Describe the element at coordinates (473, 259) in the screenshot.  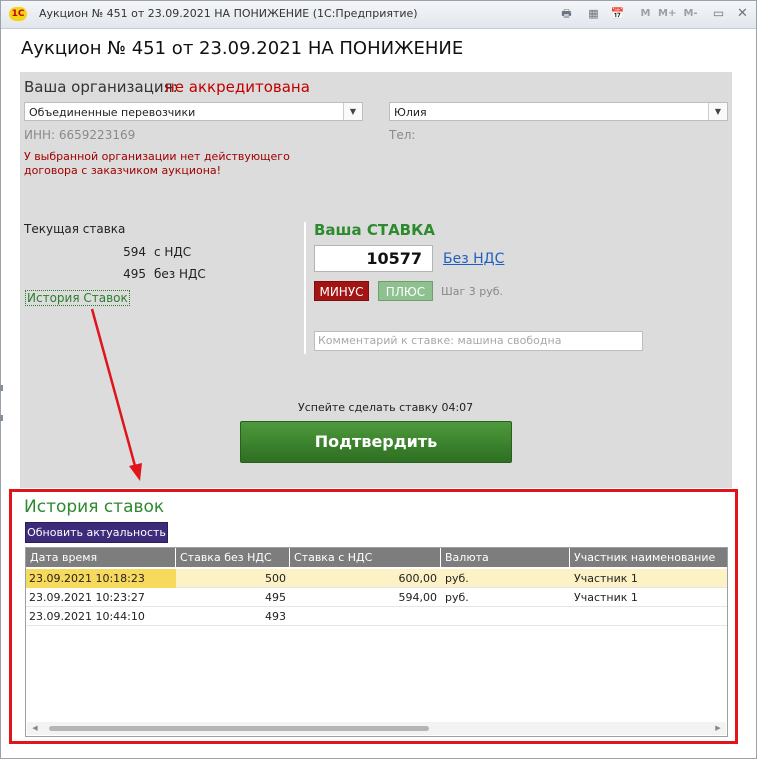
I see `vat-mode-link: Без НДС` at that location.